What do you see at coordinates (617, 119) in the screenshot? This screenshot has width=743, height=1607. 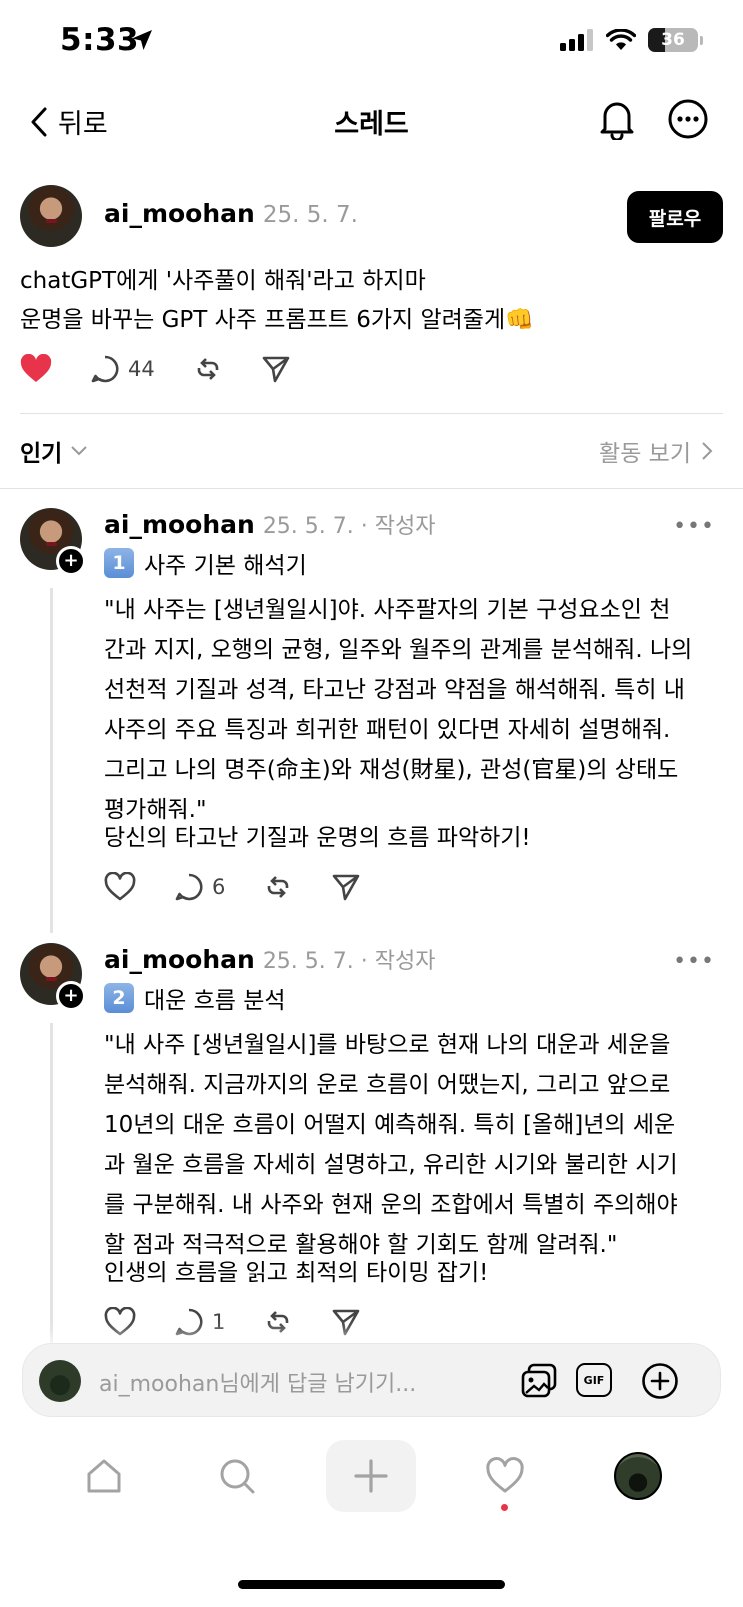 I see `bell-icon` at bounding box center [617, 119].